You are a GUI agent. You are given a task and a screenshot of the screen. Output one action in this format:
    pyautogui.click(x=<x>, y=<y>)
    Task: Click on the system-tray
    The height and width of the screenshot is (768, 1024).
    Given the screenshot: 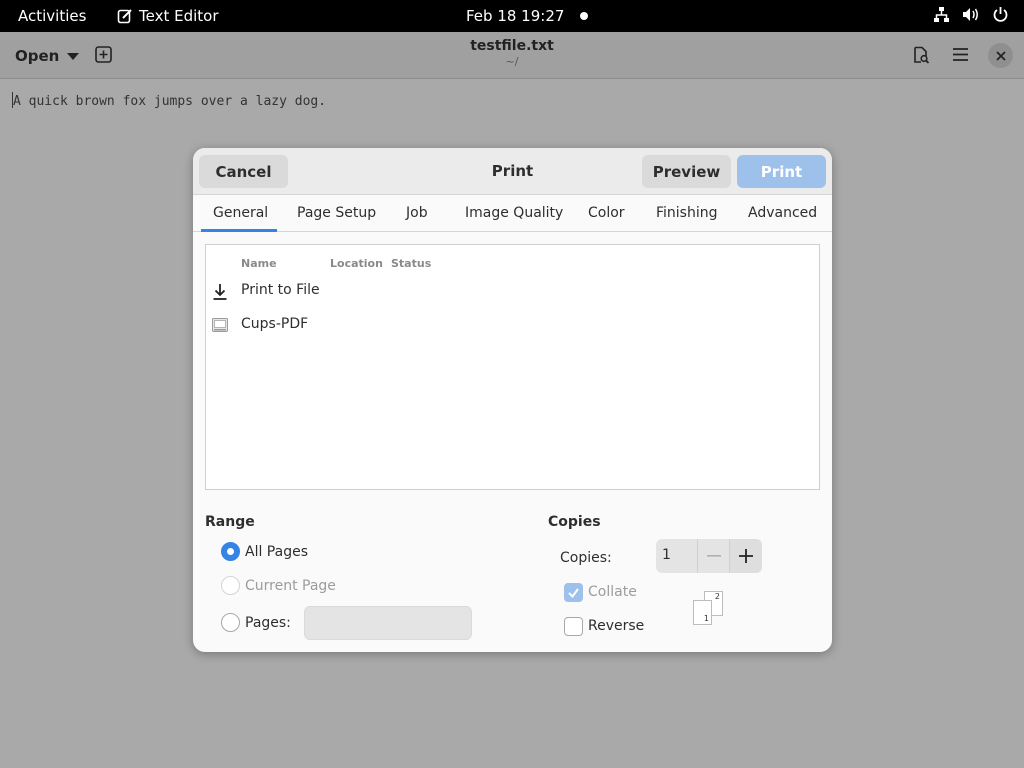 What is the action you would take?
    pyautogui.click(x=971, y=14)
    